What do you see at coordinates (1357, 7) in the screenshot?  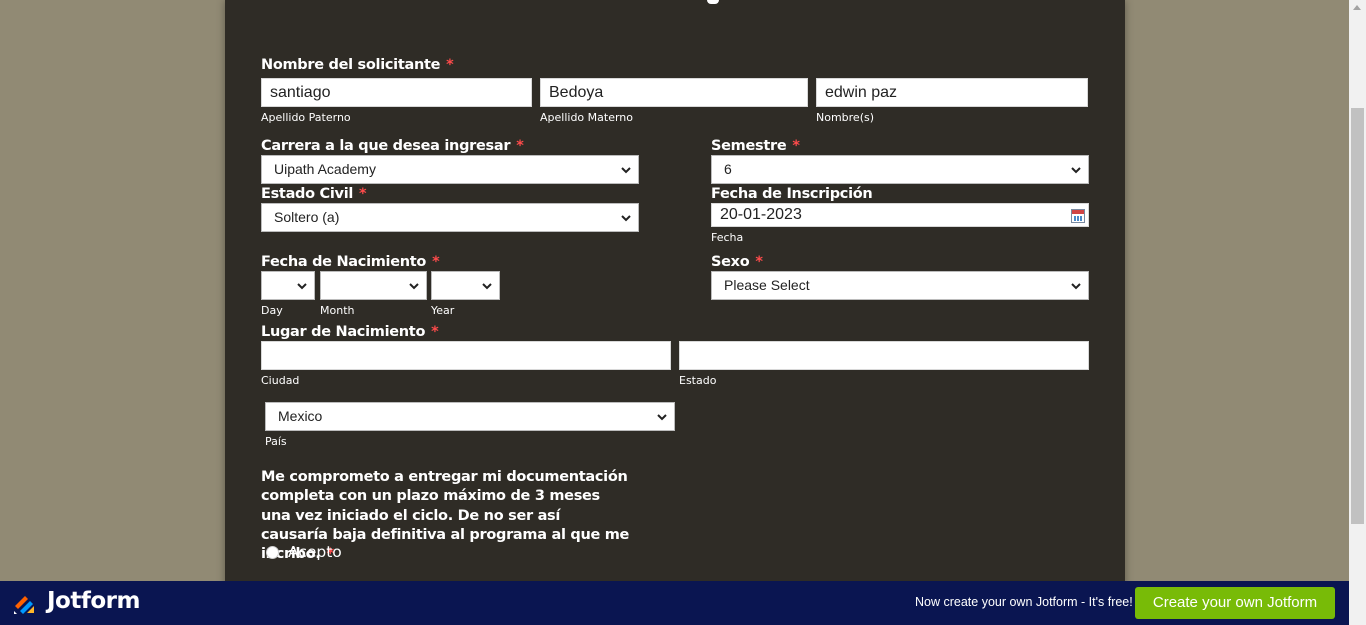 I see `scroll-up-arrow-icon` at bounding box center [1357, 7].